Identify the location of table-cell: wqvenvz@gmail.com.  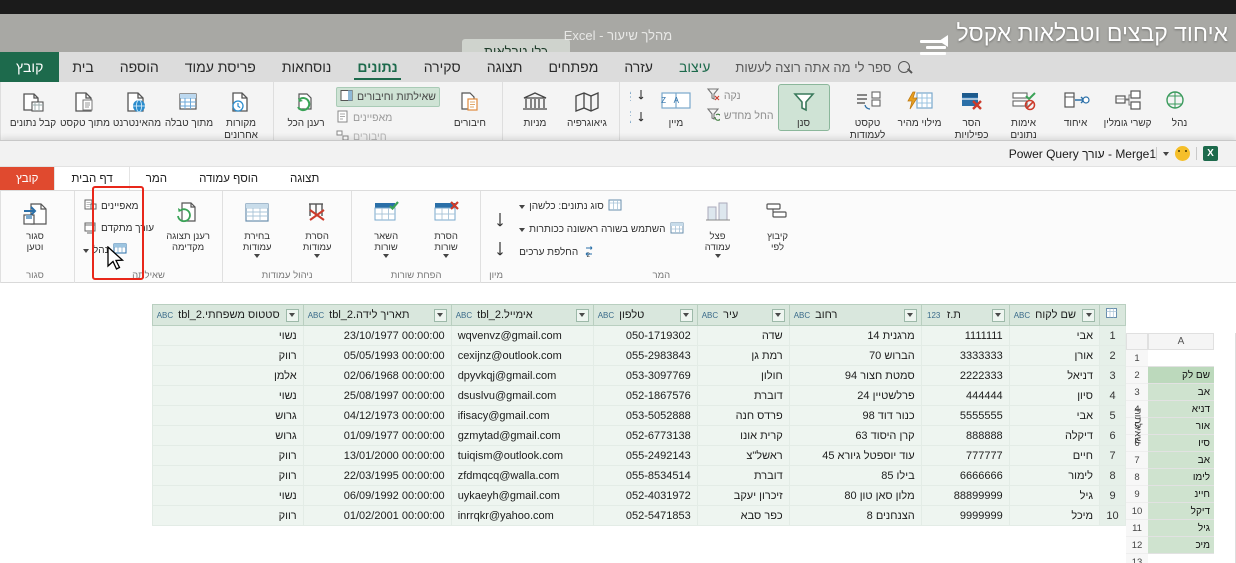
(522, 335).